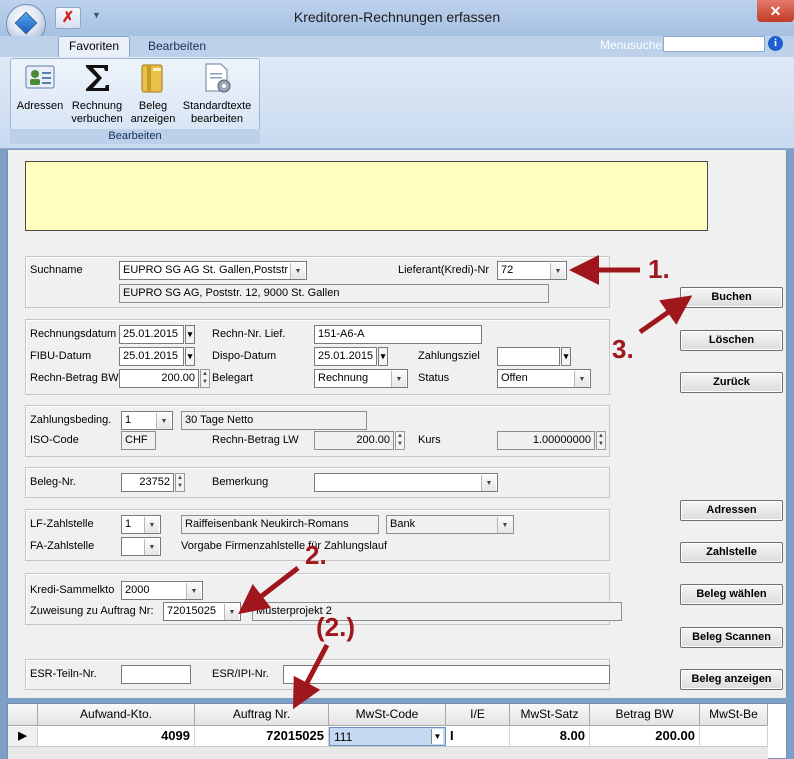  I want to click on annotation-step2: 2., so click(316, 555).